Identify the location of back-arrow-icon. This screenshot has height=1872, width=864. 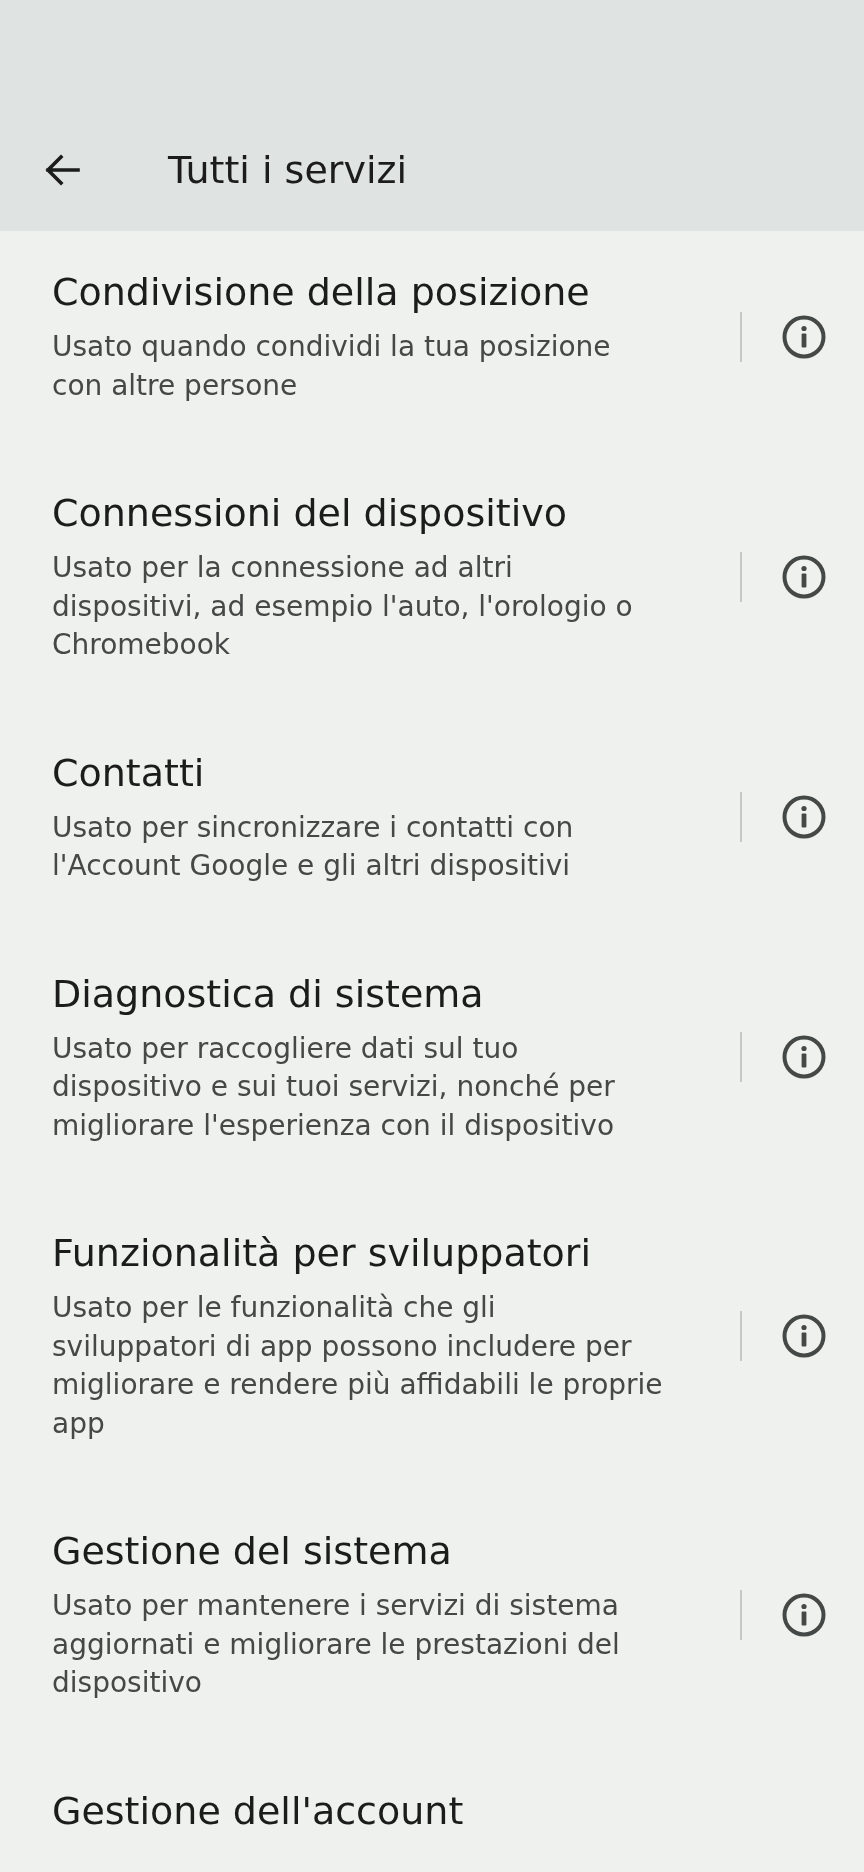
(62, 170).